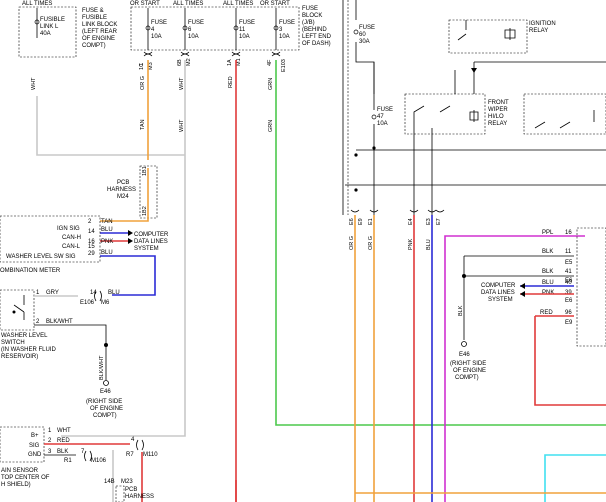 The image size is (606, 502). I want to click on fusible-link-l-line1: LINK L, so click(49, 27).